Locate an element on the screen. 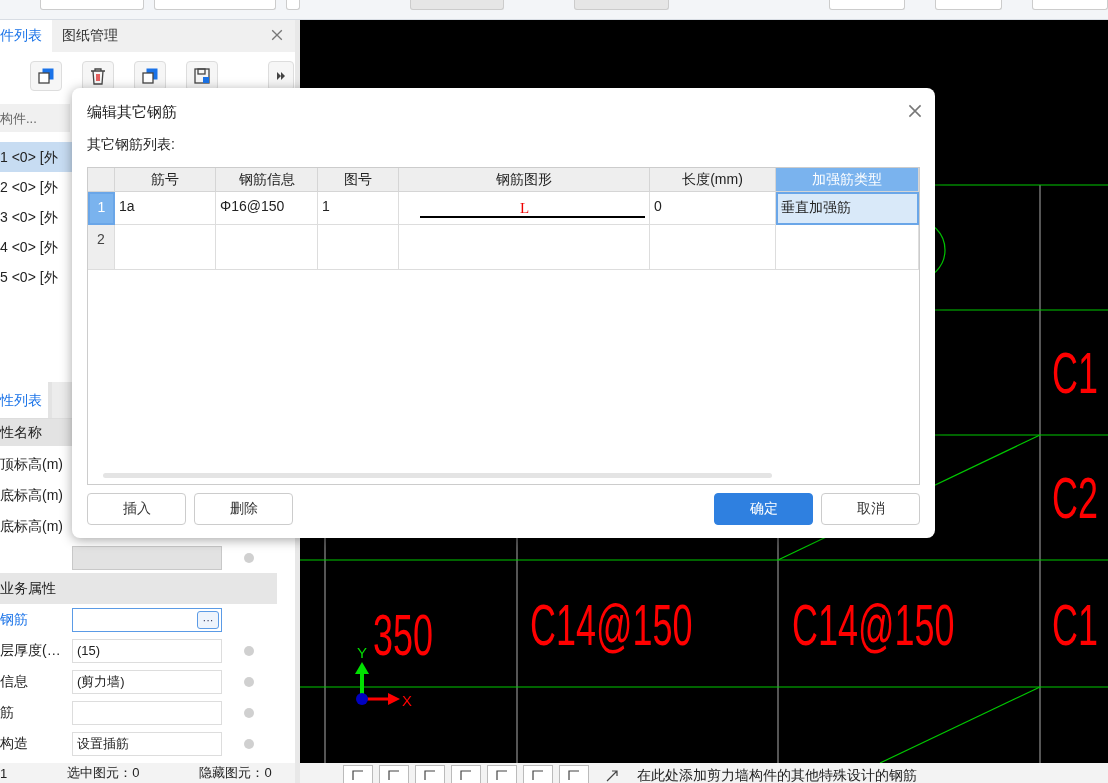 Image resolution: width=1108 pixels, height=783 pixels. rebar-label: C2 is located at coordinates (1075, 497).